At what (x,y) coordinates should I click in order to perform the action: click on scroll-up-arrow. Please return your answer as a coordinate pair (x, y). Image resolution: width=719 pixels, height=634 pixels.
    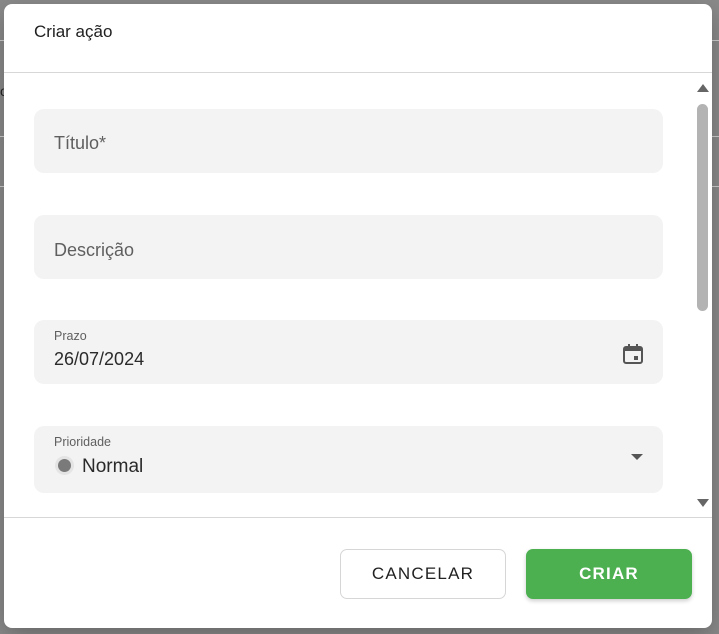
    Looking at the image, I should click on (703, 88).